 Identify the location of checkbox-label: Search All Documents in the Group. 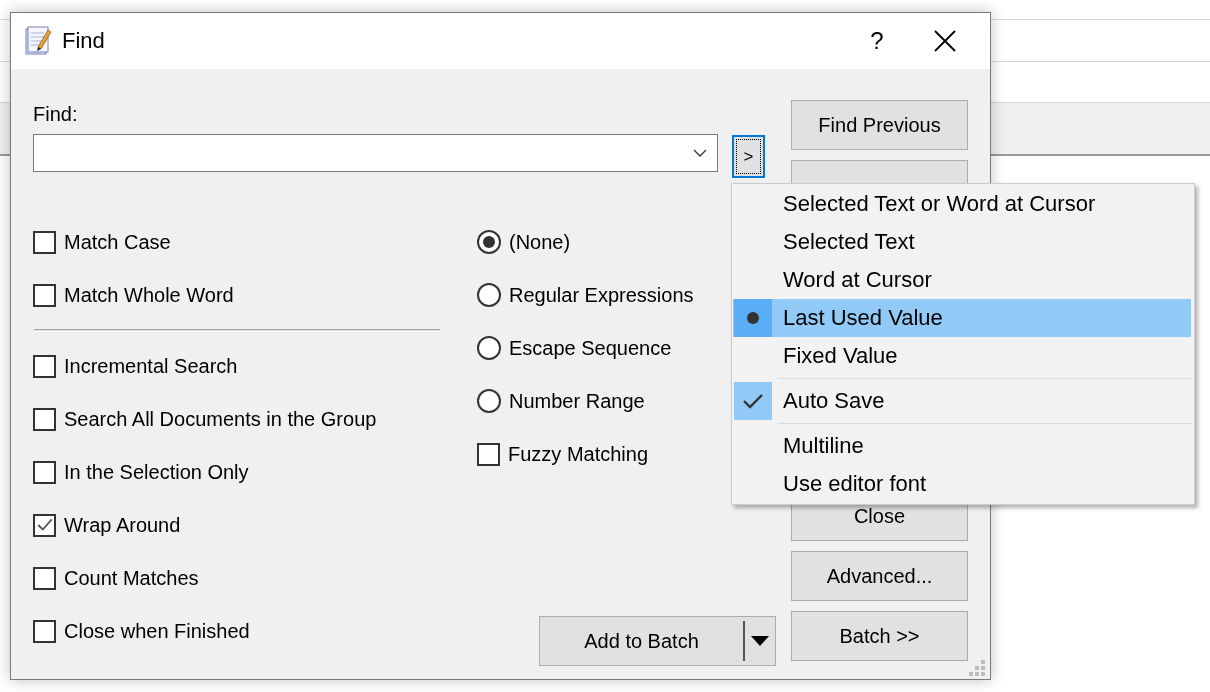
(220, 419).